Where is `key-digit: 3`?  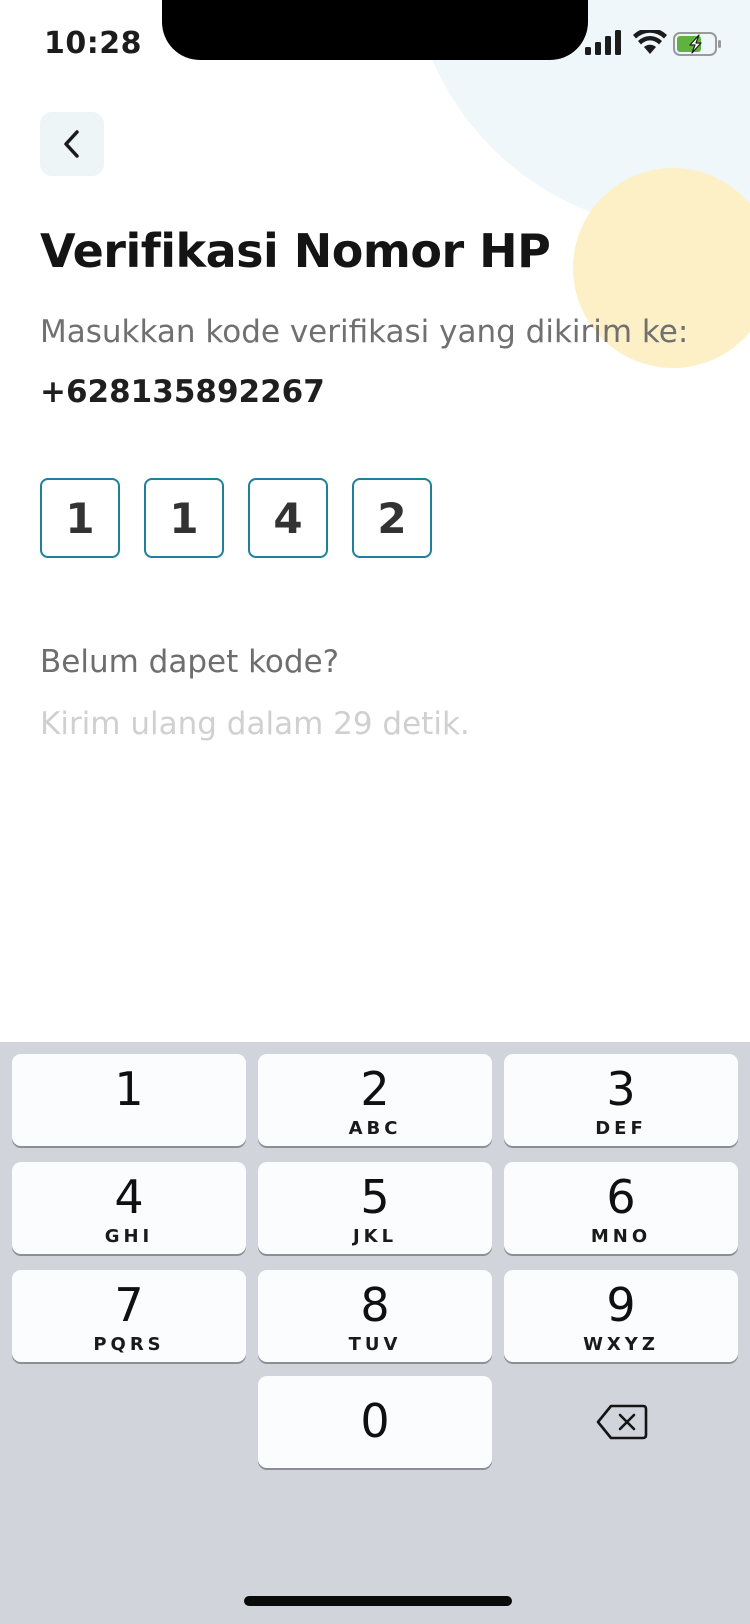 key-digit: 3 is located at coordinates (621, 1089).